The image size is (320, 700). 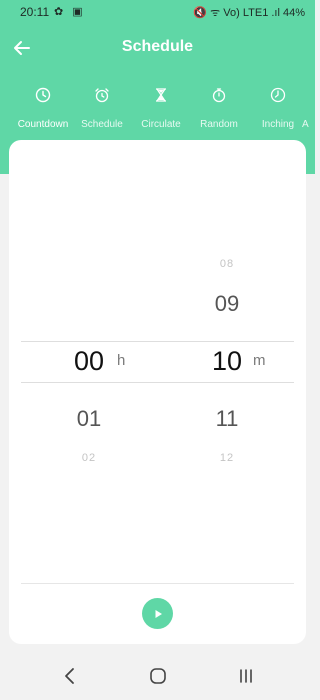 What do you see at coordinates (157, 583) in the screenshot?
I see `action-divider` at bounding box center [157, 583].